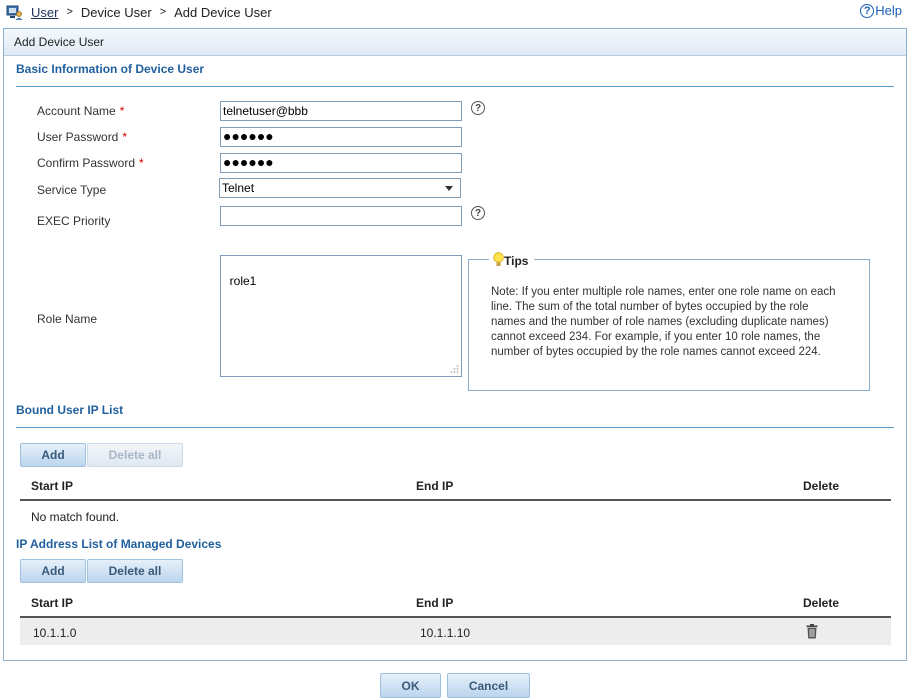 The width and height of the screenshot is (910, 700). What do you see at coordinates (67, 319) in the screenshot?
I see `role-name-label: Role Name` at bounding box center [67, 319].